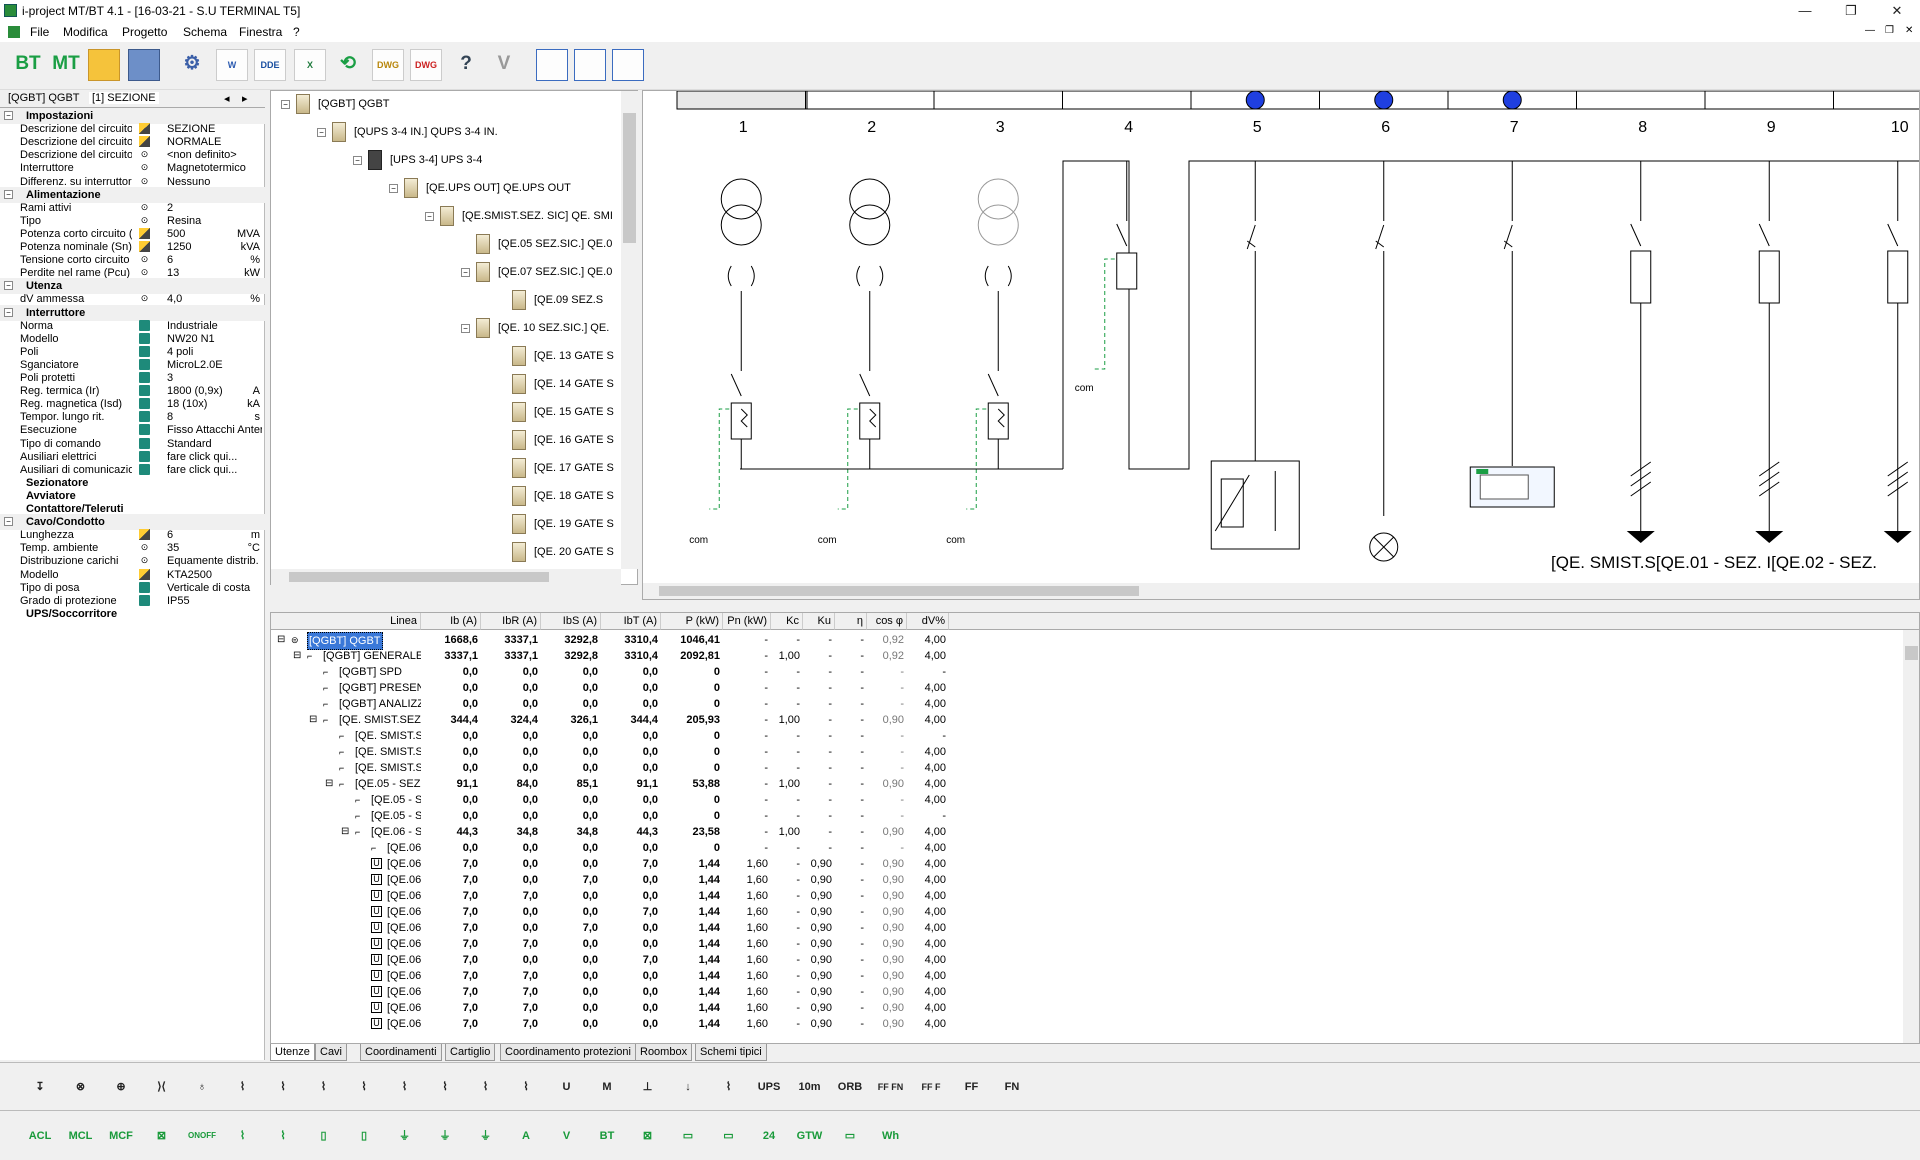 This screenshot has width=1920, height=1160. Describe the element at coordinates (380, 704) in the screenshot. I see `row-name: [QGBT] ANALIZZATORE` at that location.